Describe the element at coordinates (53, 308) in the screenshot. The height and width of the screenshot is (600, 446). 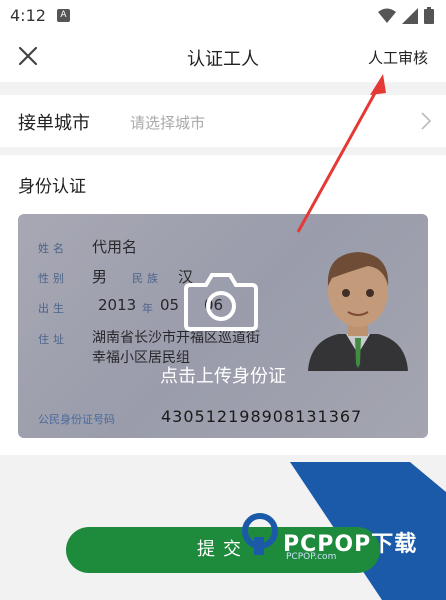
I see `label-birth: 出生` at that location.